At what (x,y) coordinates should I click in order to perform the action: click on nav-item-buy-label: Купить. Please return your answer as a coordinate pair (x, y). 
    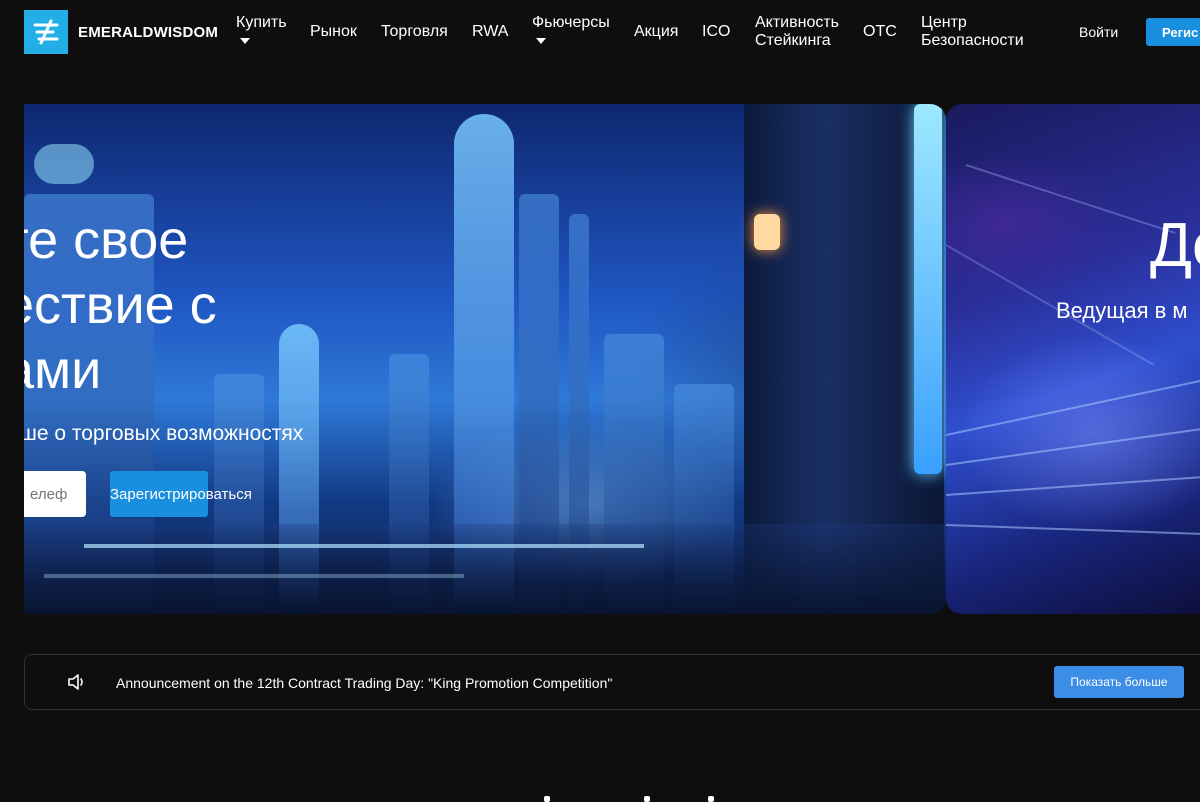
    Looking at the image, I should click on (261, 22).